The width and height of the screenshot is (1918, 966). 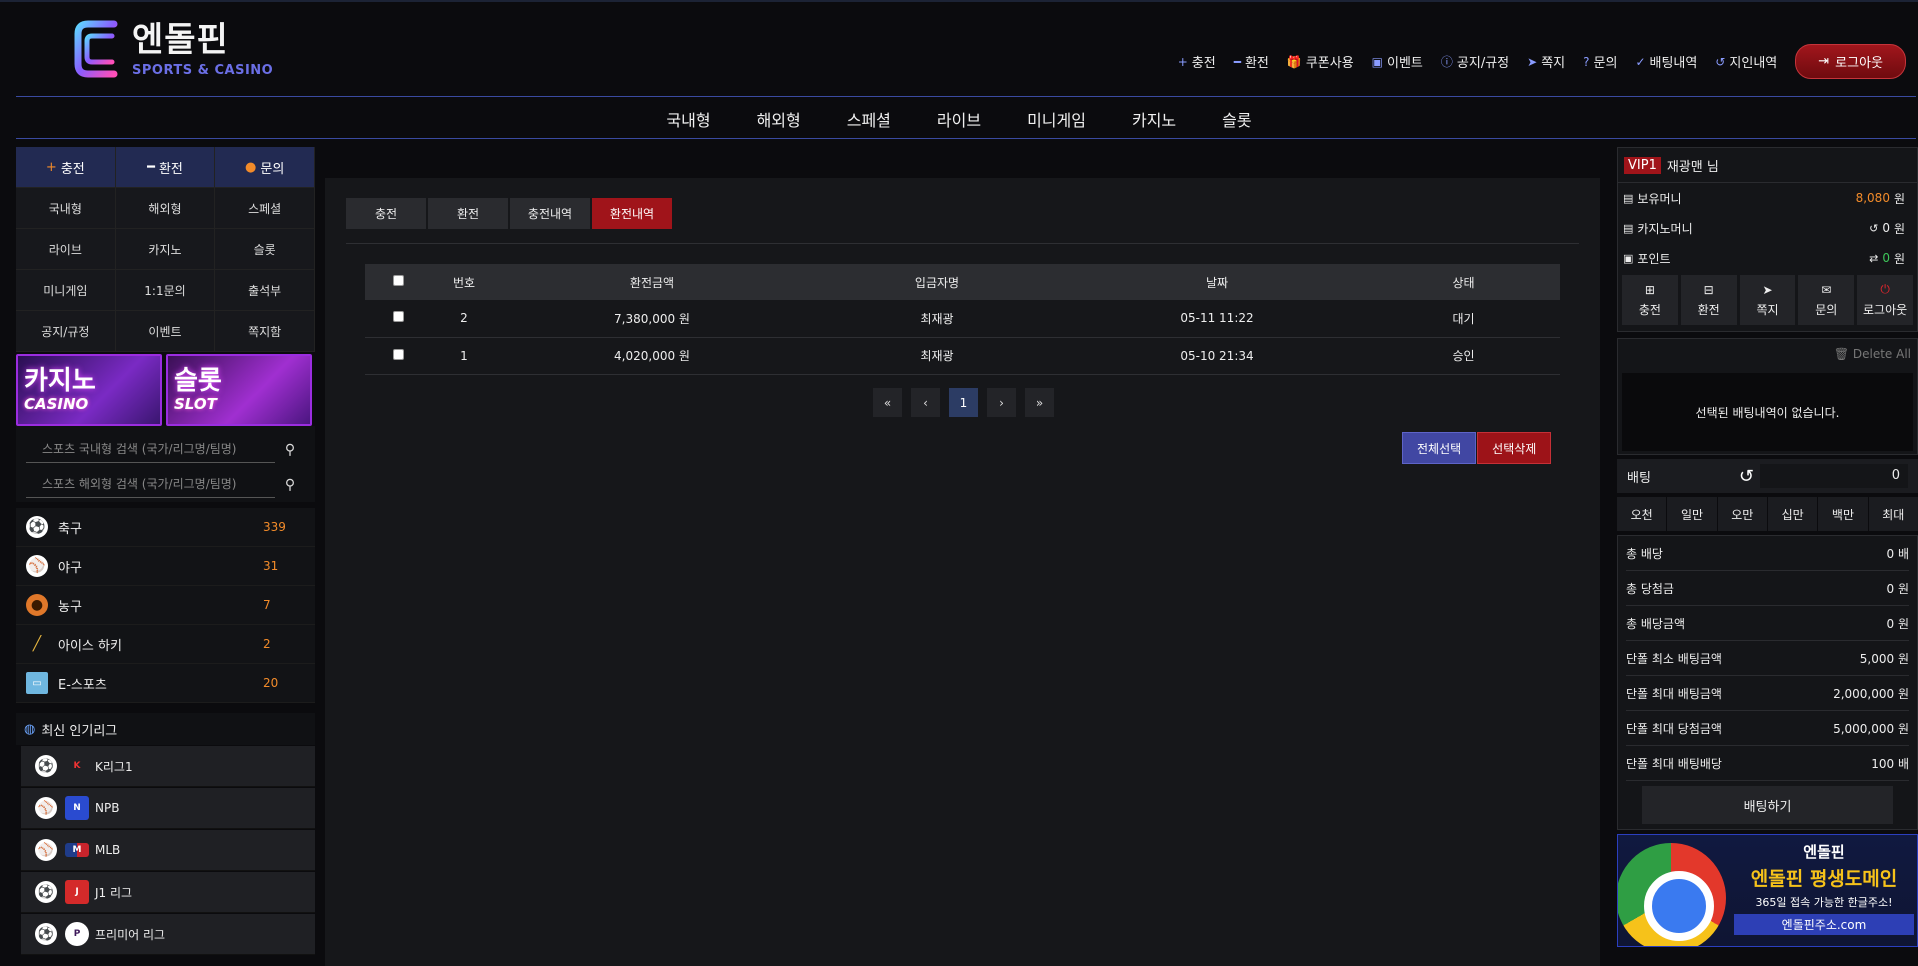 I want to click on top-menu-notice: ⓘ 공지/규정, so click(x=1475, y=61).